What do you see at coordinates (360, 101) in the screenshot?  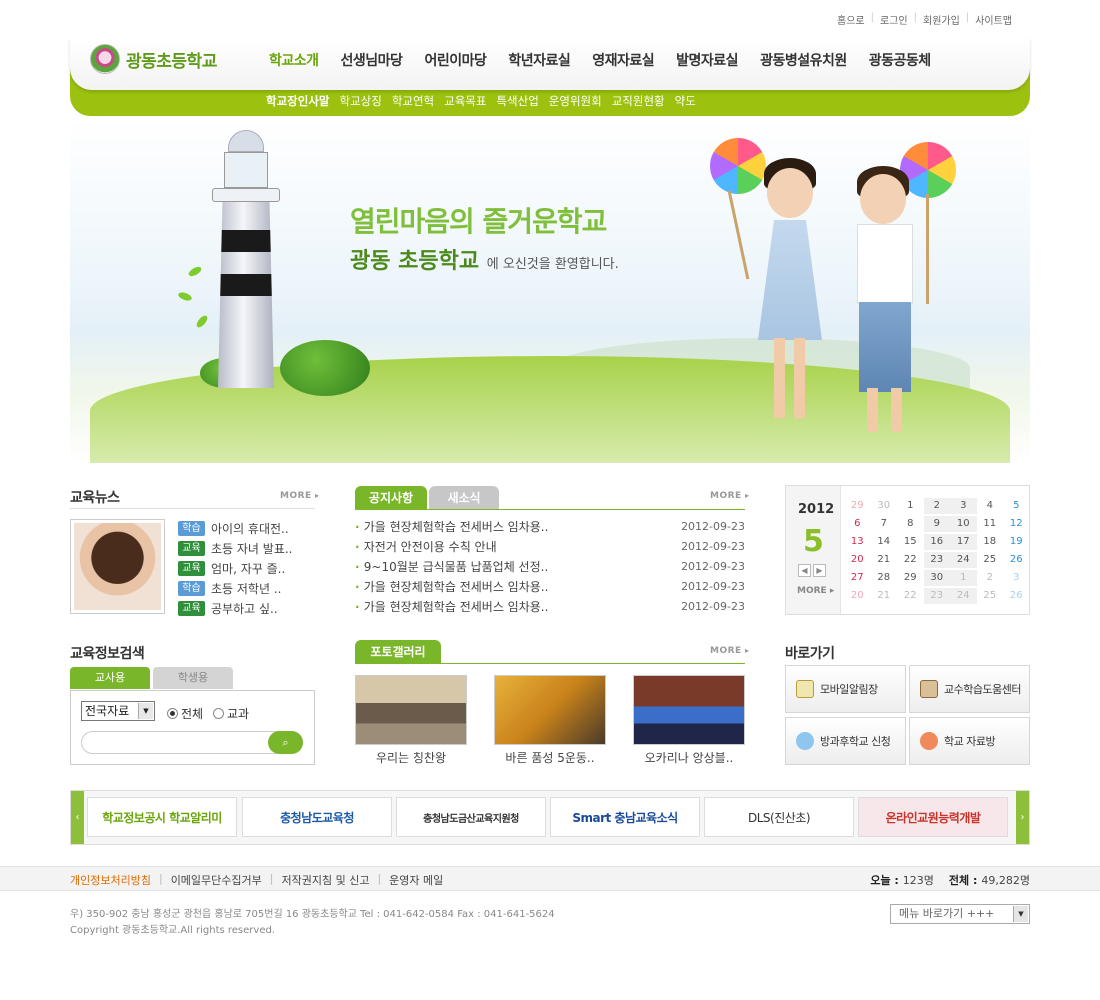 I see `subnav-item: 학교상징` at bounding box center [360, 101].